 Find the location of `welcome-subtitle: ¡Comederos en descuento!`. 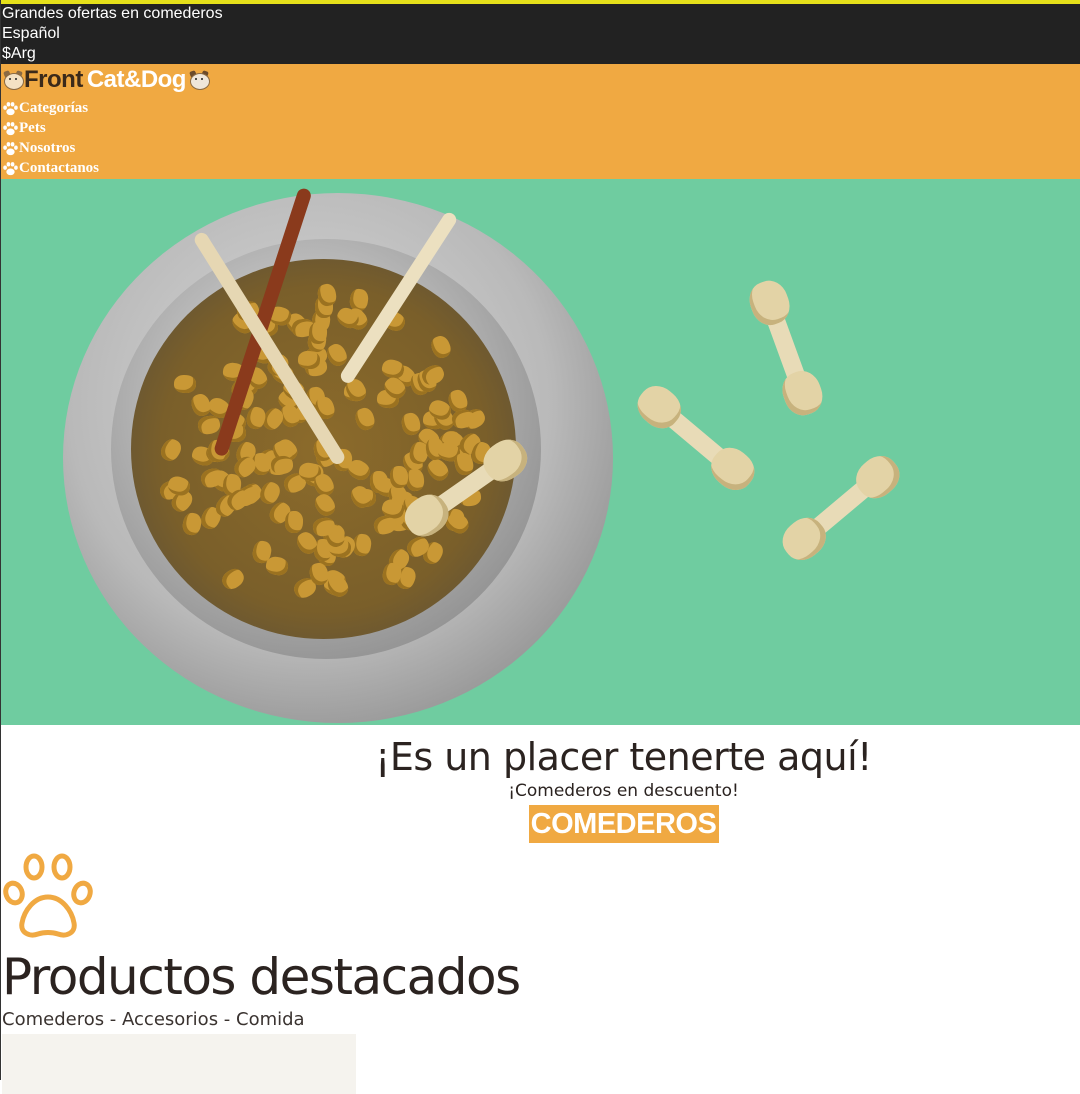

welcome-subtitle: ¡Comederos en descuento! is located at coordinates (623, 791).